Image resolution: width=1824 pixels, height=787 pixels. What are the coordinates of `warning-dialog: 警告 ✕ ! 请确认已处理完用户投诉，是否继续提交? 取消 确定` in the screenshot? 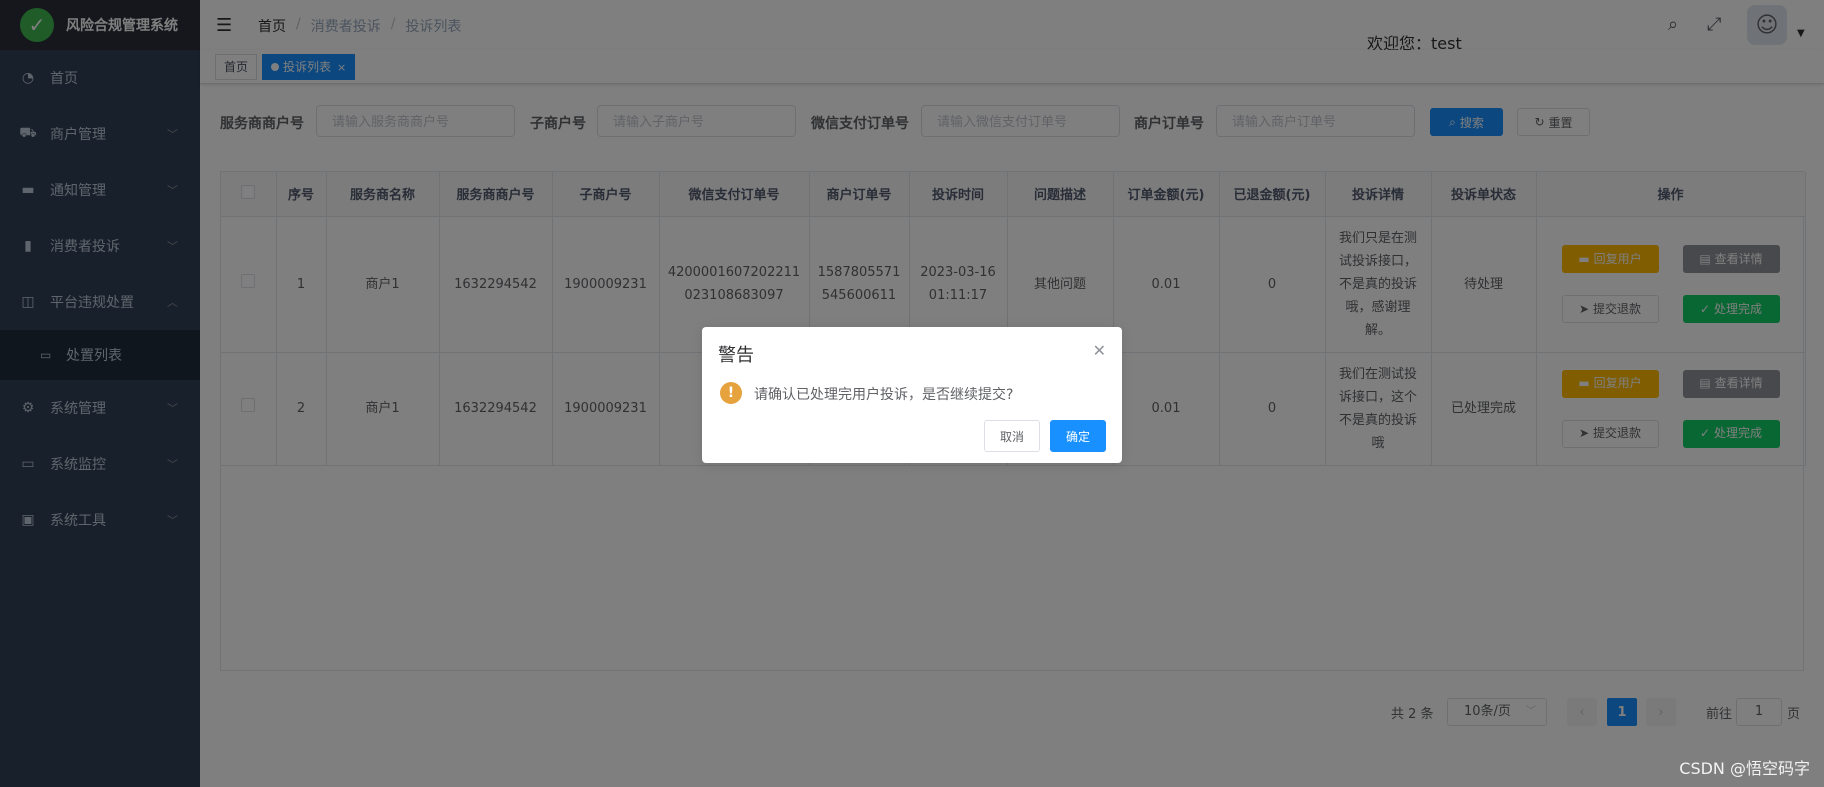 It's located at (912, 395).